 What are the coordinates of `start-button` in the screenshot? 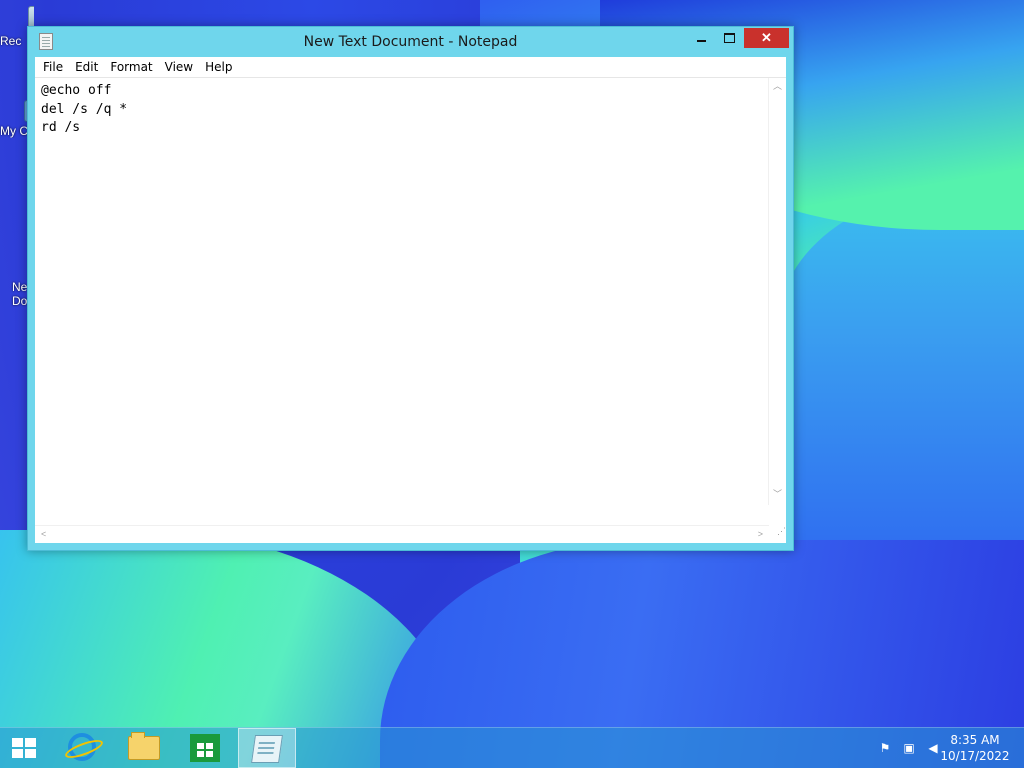 It's located at (24, 748).